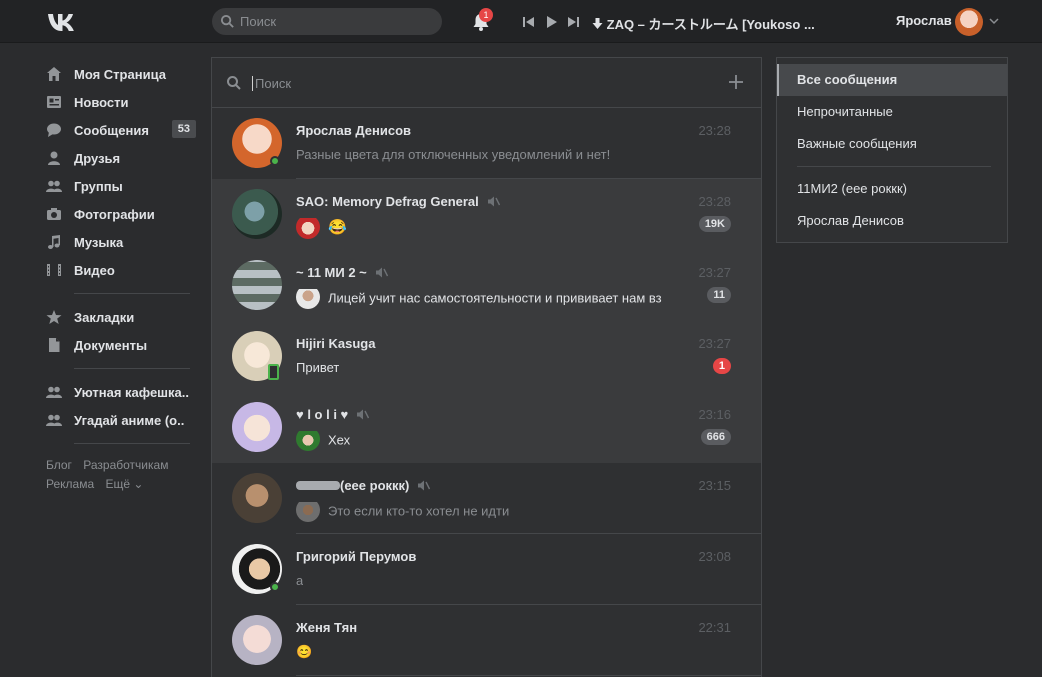 This screenshot has width=1042, height=677. I want to click on user-name: Ярослав, so click(924, 20).